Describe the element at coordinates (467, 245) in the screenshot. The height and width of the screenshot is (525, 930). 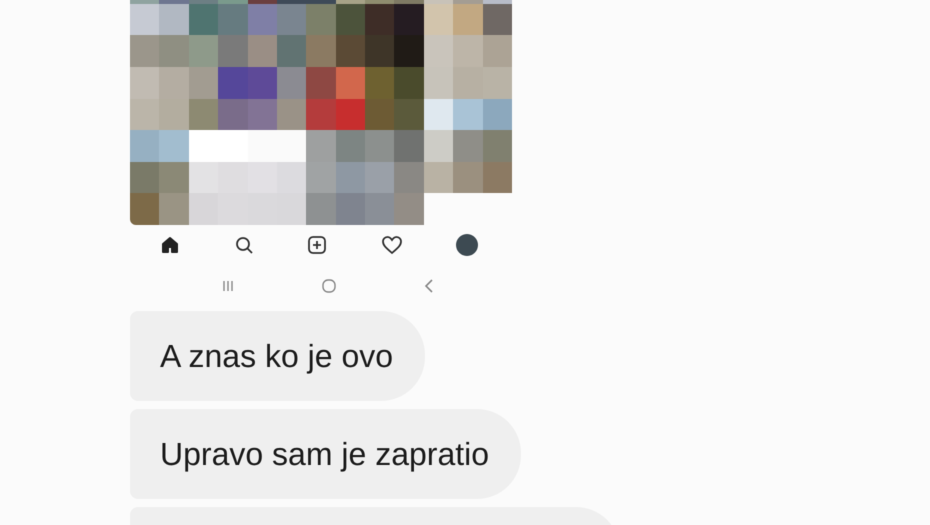
I see `avatar-icon` at that location.